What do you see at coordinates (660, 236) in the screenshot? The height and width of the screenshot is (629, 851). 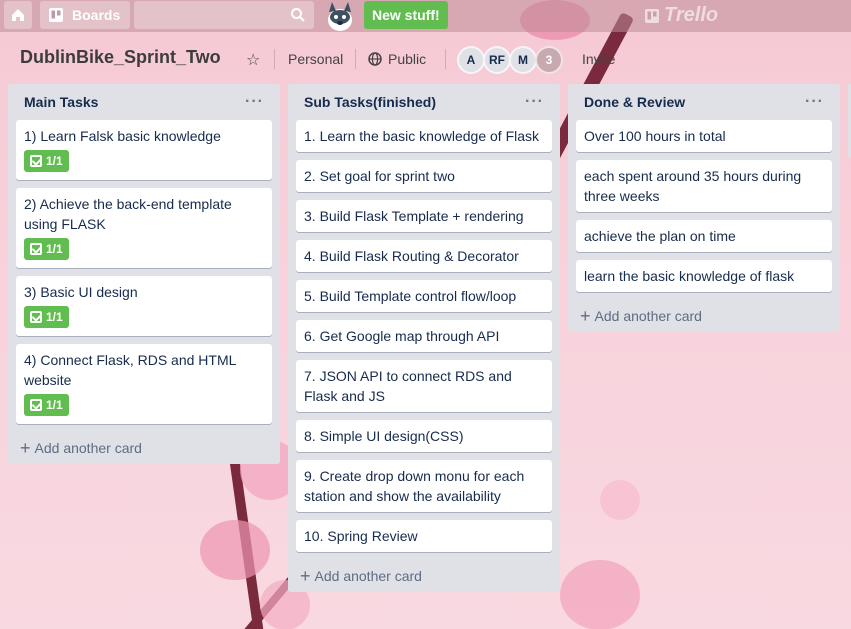 I see `card-title: achieve the plan on time` at bounding box center [660, 236].